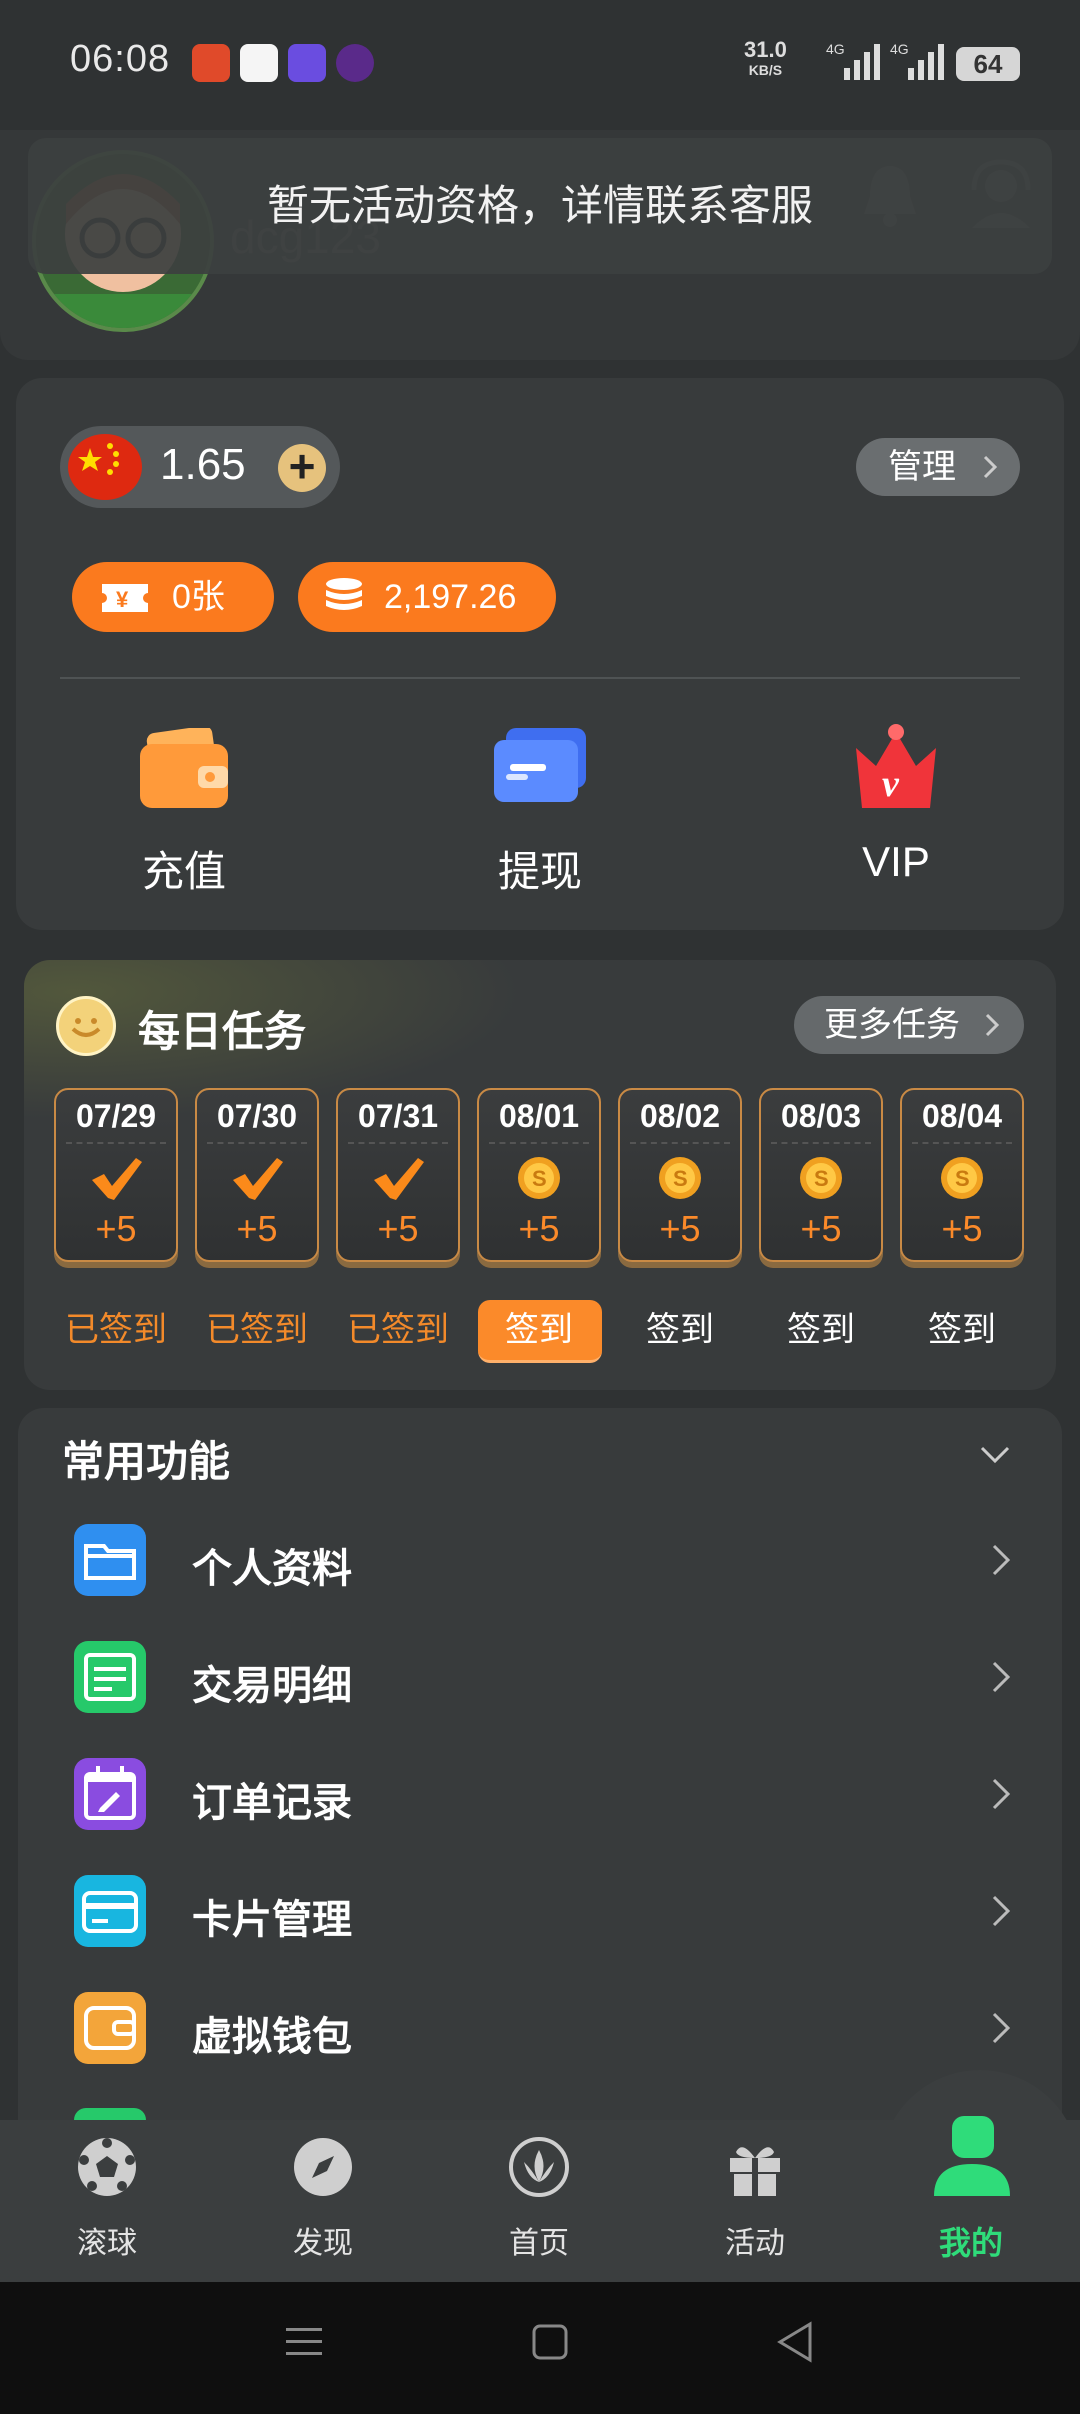  Describe the element at coordinates (755, 2206) in the screenshot. I see `nav-item-activity: 活动` at that location.